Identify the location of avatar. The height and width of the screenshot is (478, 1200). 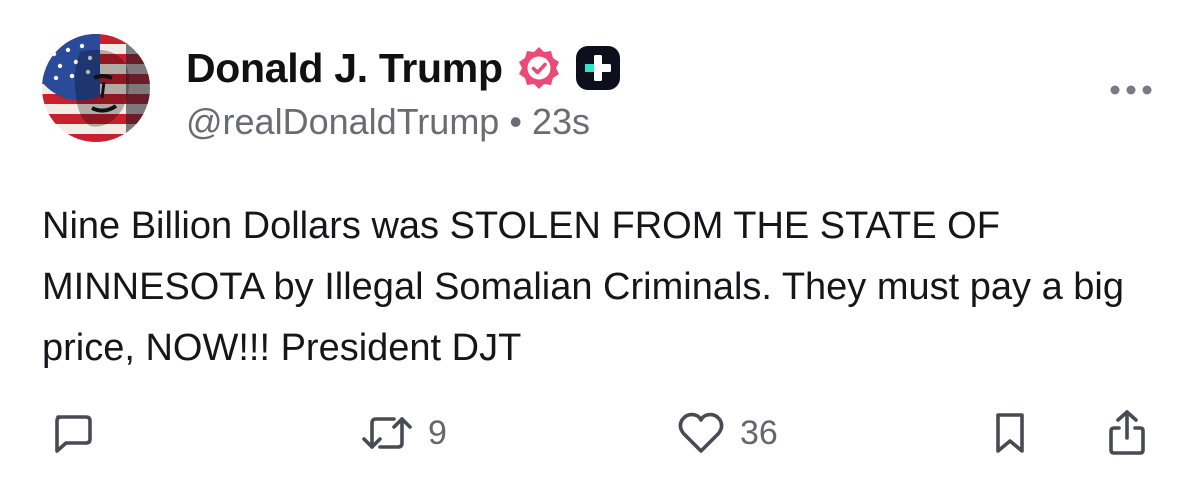
(96, 88).